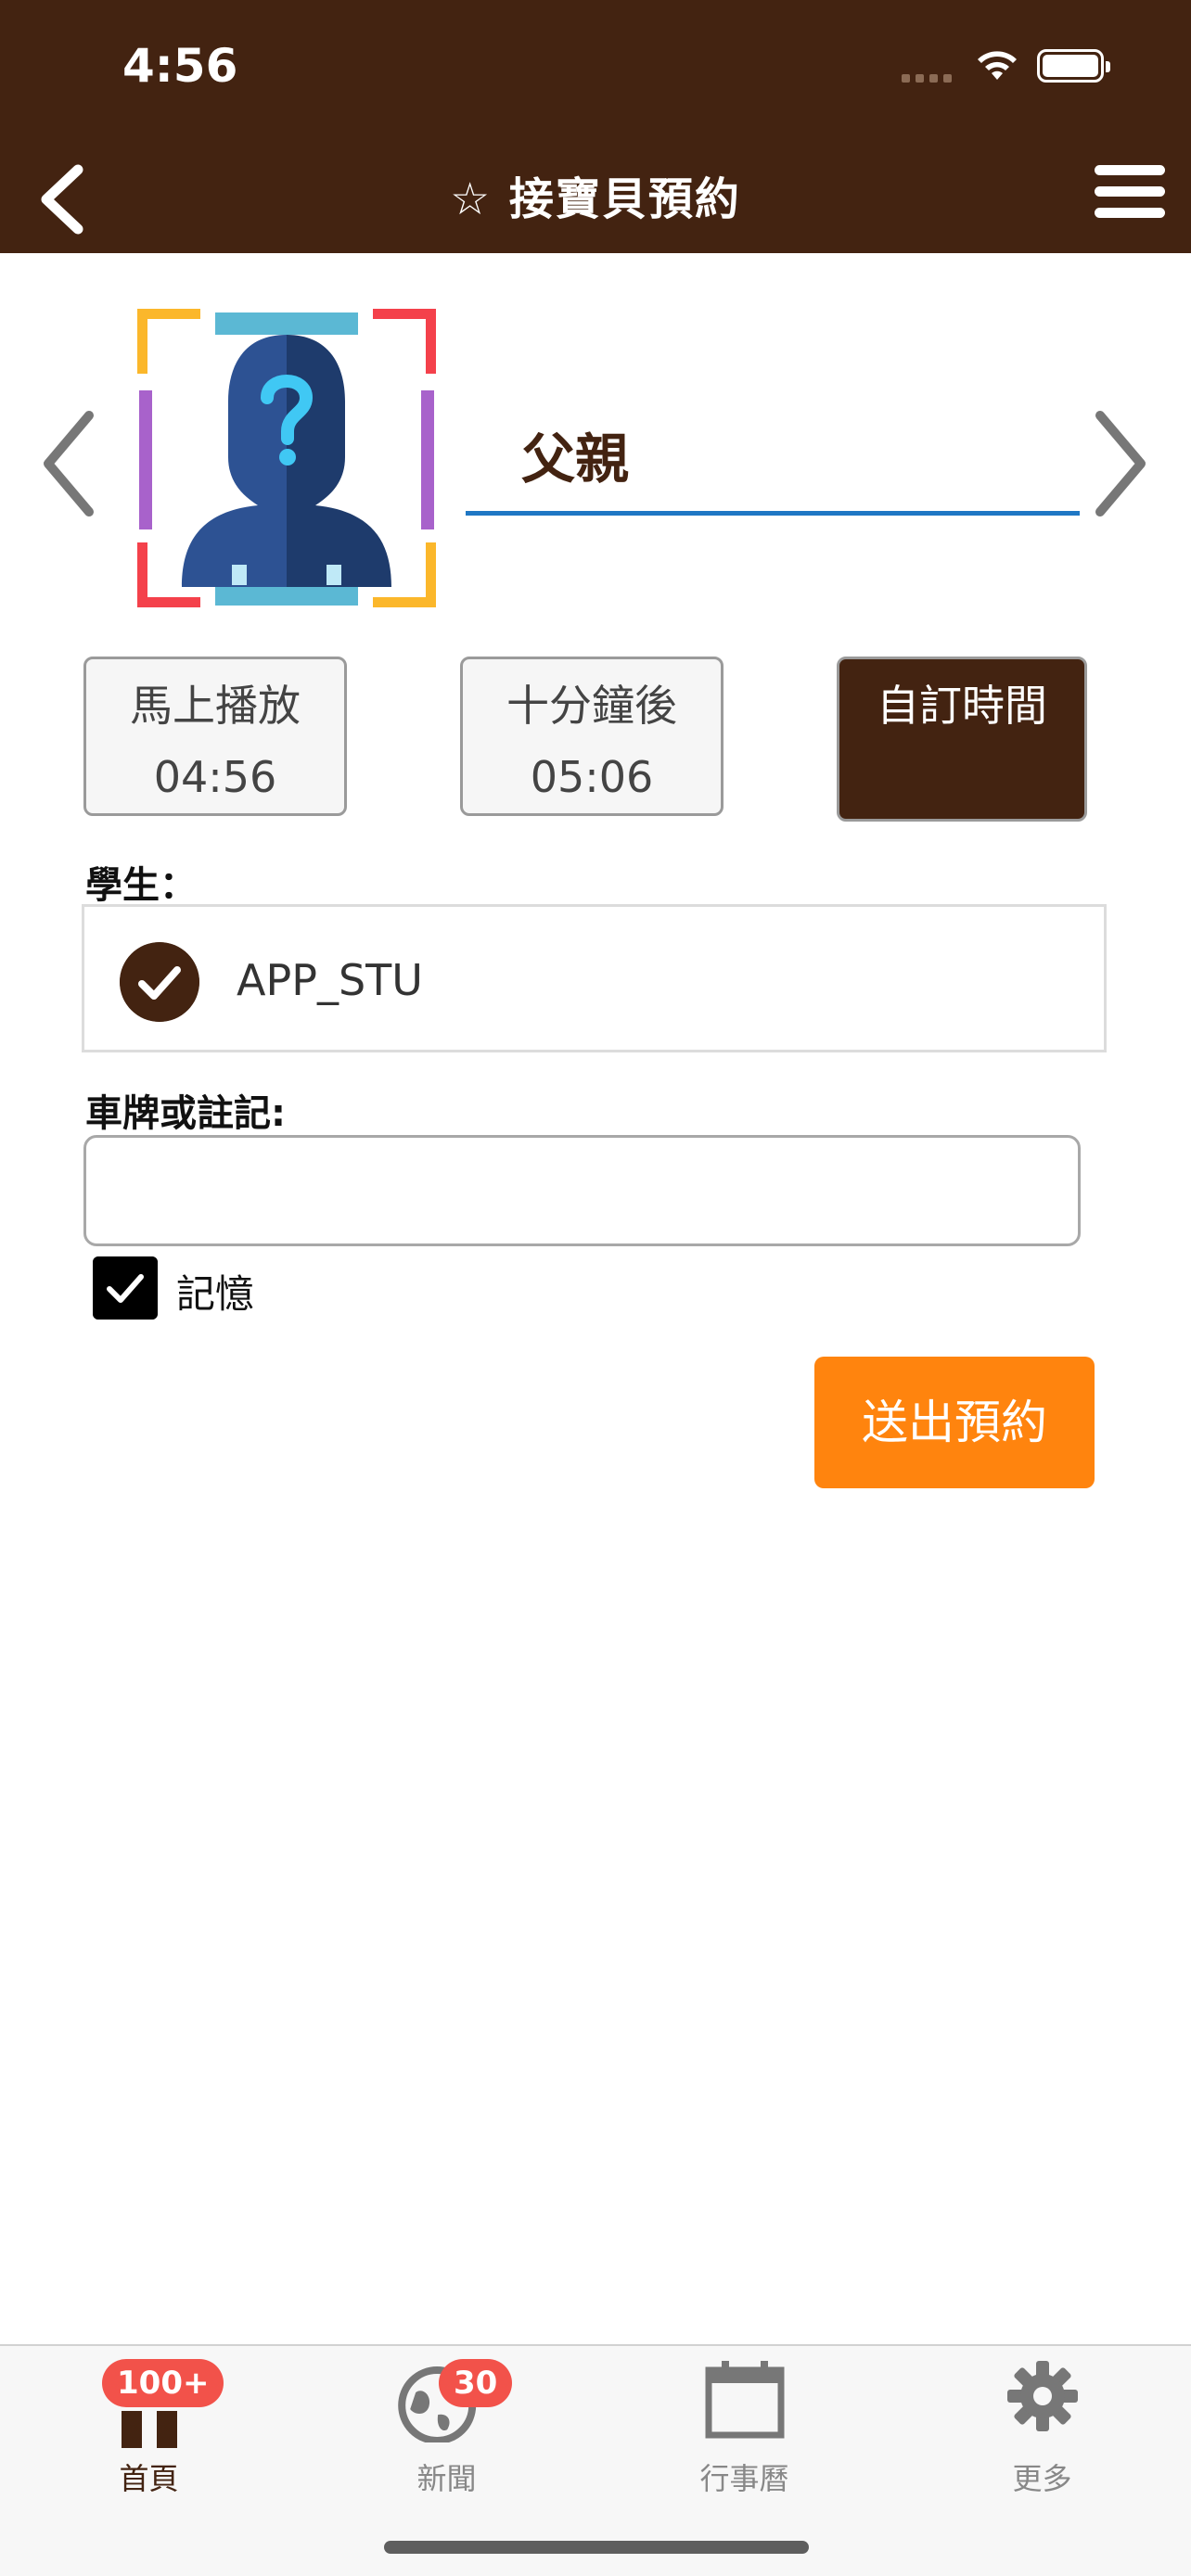 The height and width of the screenshot is (2576, 1191). I want to click on app-header: 4:56 ☆ 接寶貝預約, so click(595, 126).